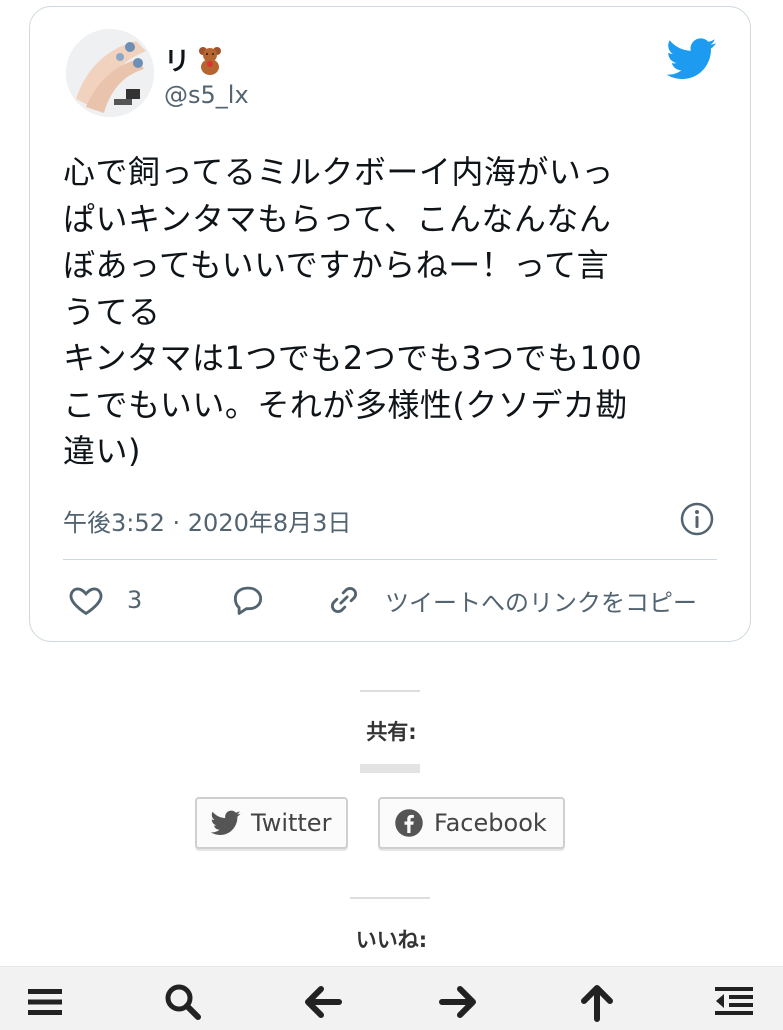 The height and width of the screenshot is (1030, 783). Describe the element at coordinates (391, 732) in the screenshot. I see `share-heading: 共有:` at that location.